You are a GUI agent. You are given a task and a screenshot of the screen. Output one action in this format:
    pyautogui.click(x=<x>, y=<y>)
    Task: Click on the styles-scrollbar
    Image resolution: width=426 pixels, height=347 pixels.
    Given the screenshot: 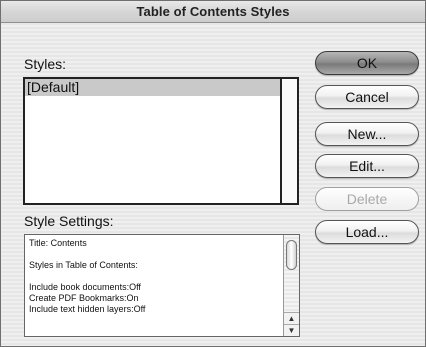 What is the action you would take?
    pyautogui.click(x=288, y=141)
    